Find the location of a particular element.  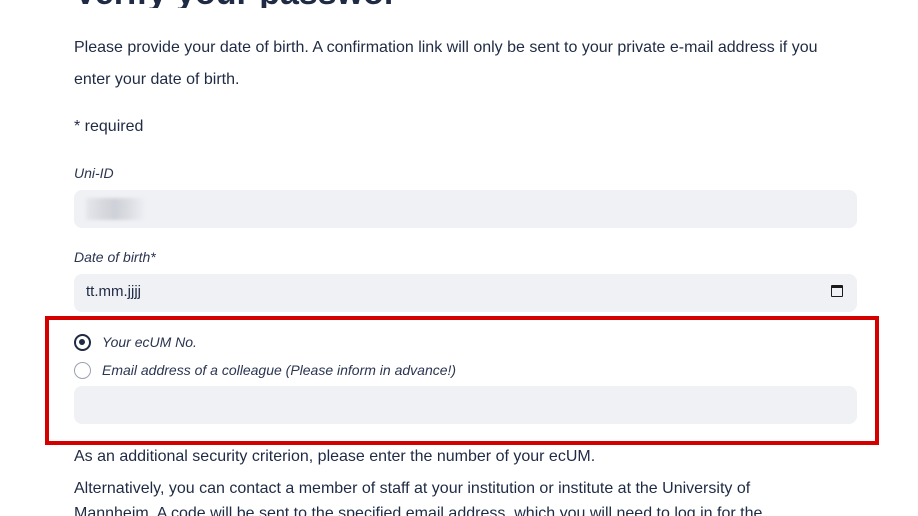

radio-ecum-number: Your ecUM No. is located at coordinates (135, 342).